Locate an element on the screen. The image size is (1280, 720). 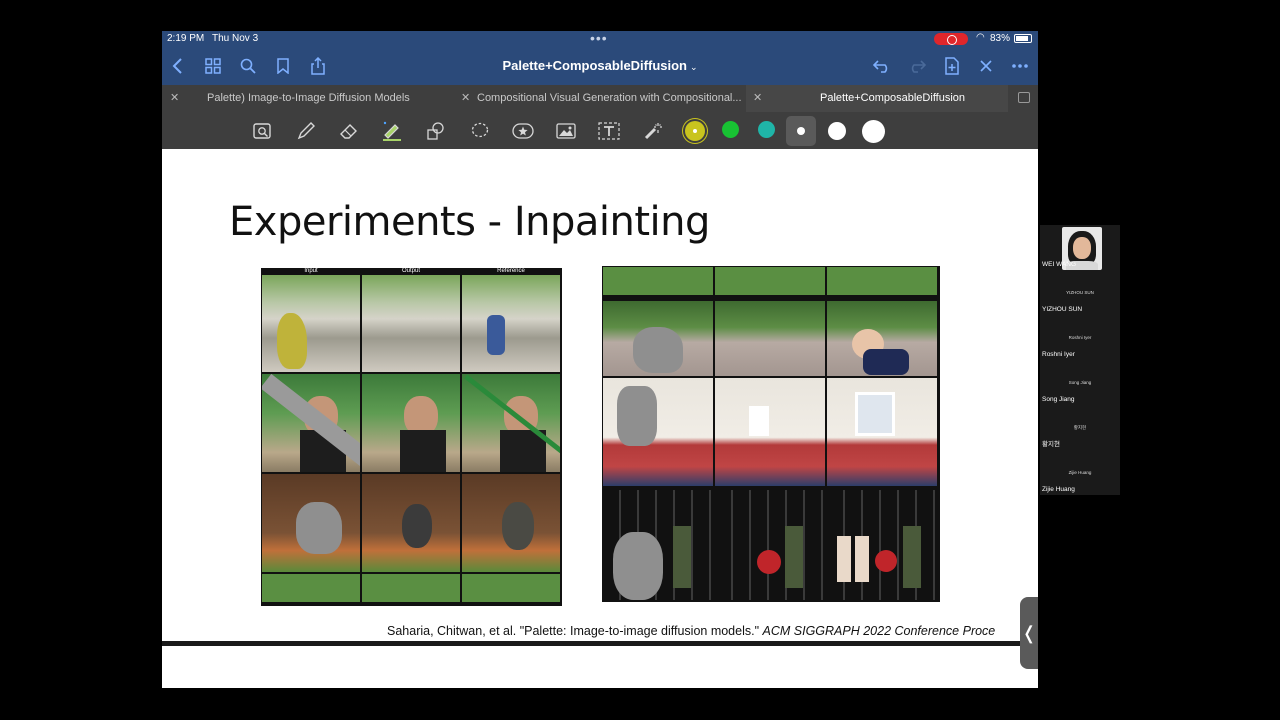
participant-tile: WEI WANG is located at coordinates (1080, 247).